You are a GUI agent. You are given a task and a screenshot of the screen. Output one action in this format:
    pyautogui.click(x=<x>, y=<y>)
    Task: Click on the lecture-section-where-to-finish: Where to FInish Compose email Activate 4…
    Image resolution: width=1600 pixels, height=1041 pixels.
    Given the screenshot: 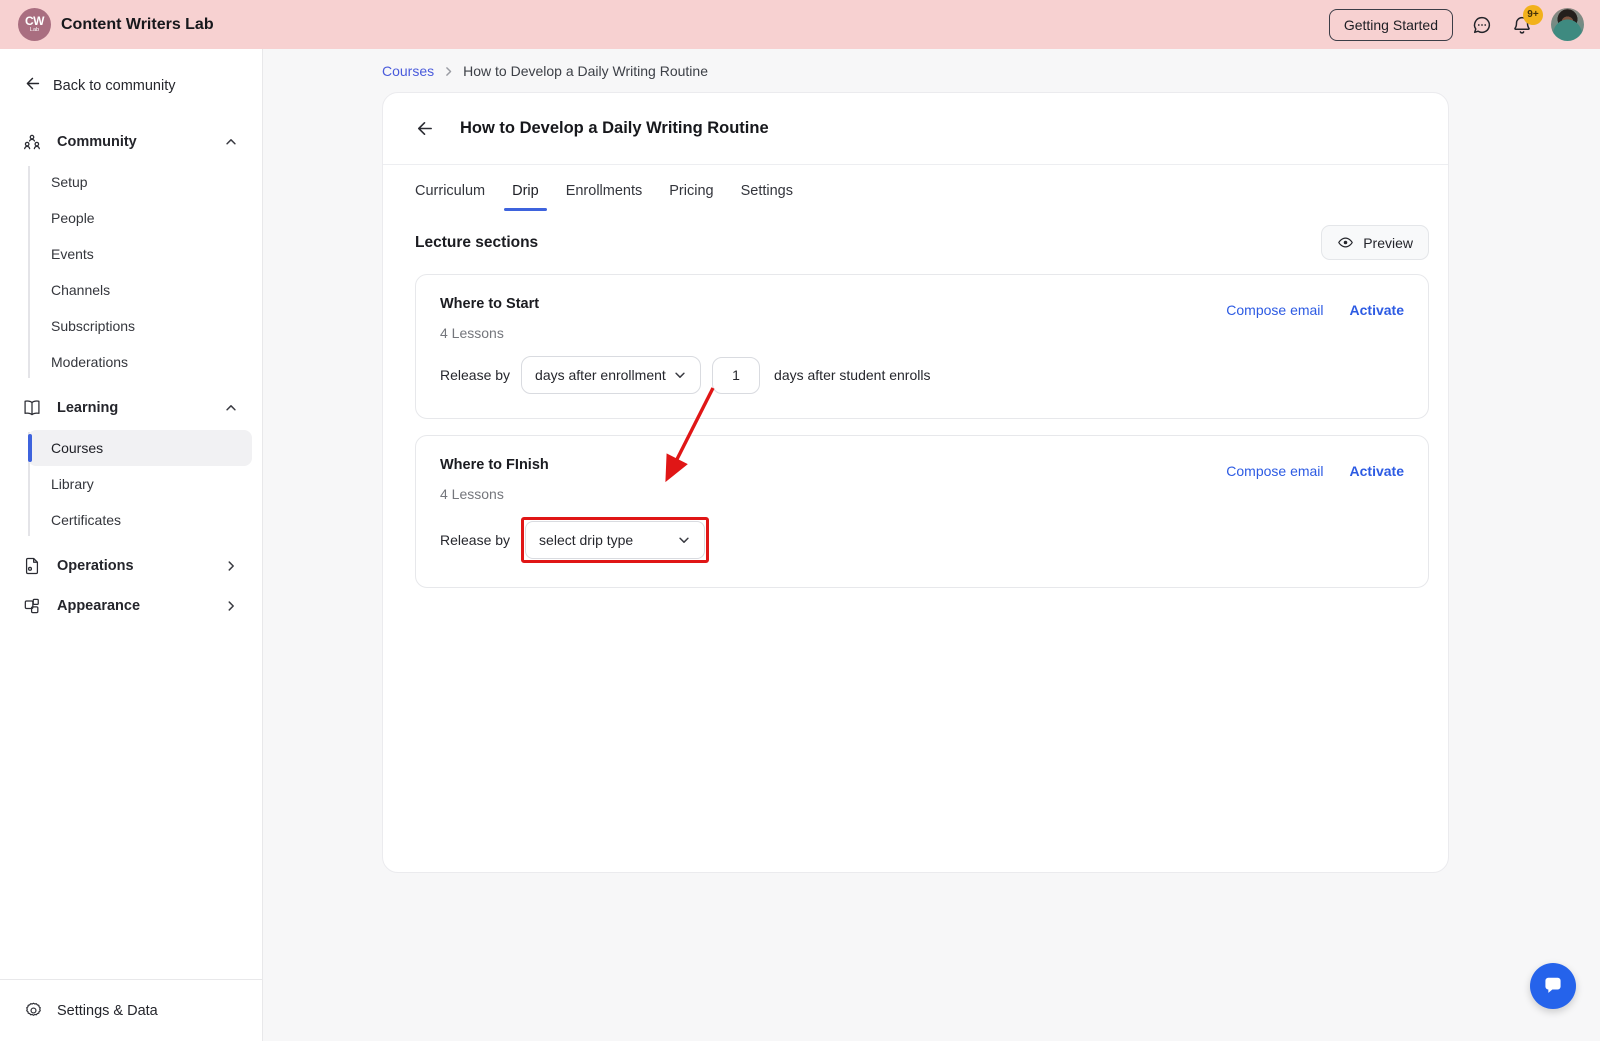 What is the action you would take?
    pyautogui.click(x=922, y=511)
    